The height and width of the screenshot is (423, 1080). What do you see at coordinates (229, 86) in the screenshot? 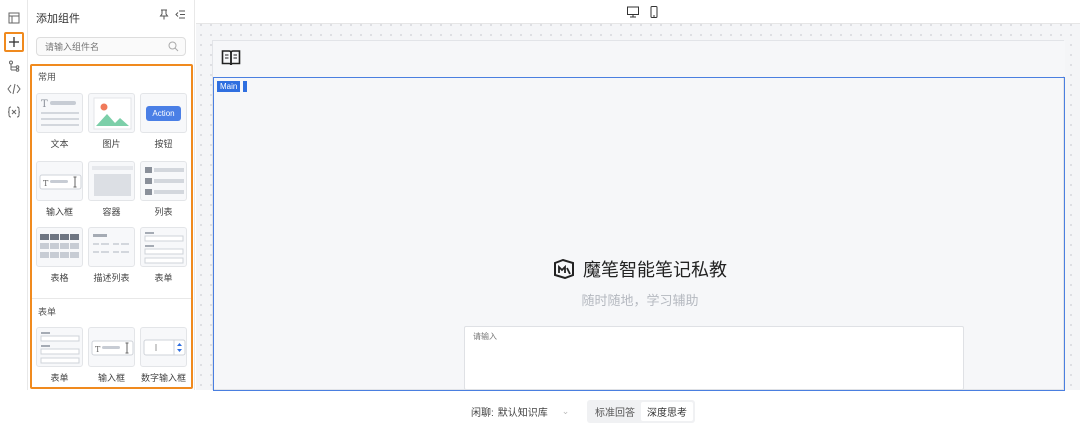
I see `main-tag: Main` at bounding box center [229, 86].